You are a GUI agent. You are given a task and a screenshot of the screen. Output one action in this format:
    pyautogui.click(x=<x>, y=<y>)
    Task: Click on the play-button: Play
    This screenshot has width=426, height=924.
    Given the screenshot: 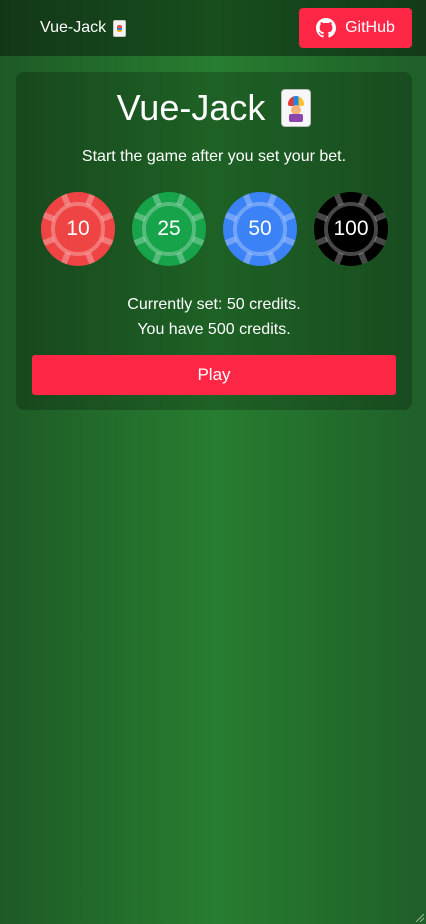 What is the action you would take?
    pyautogui.click(x=214, y=375)
    